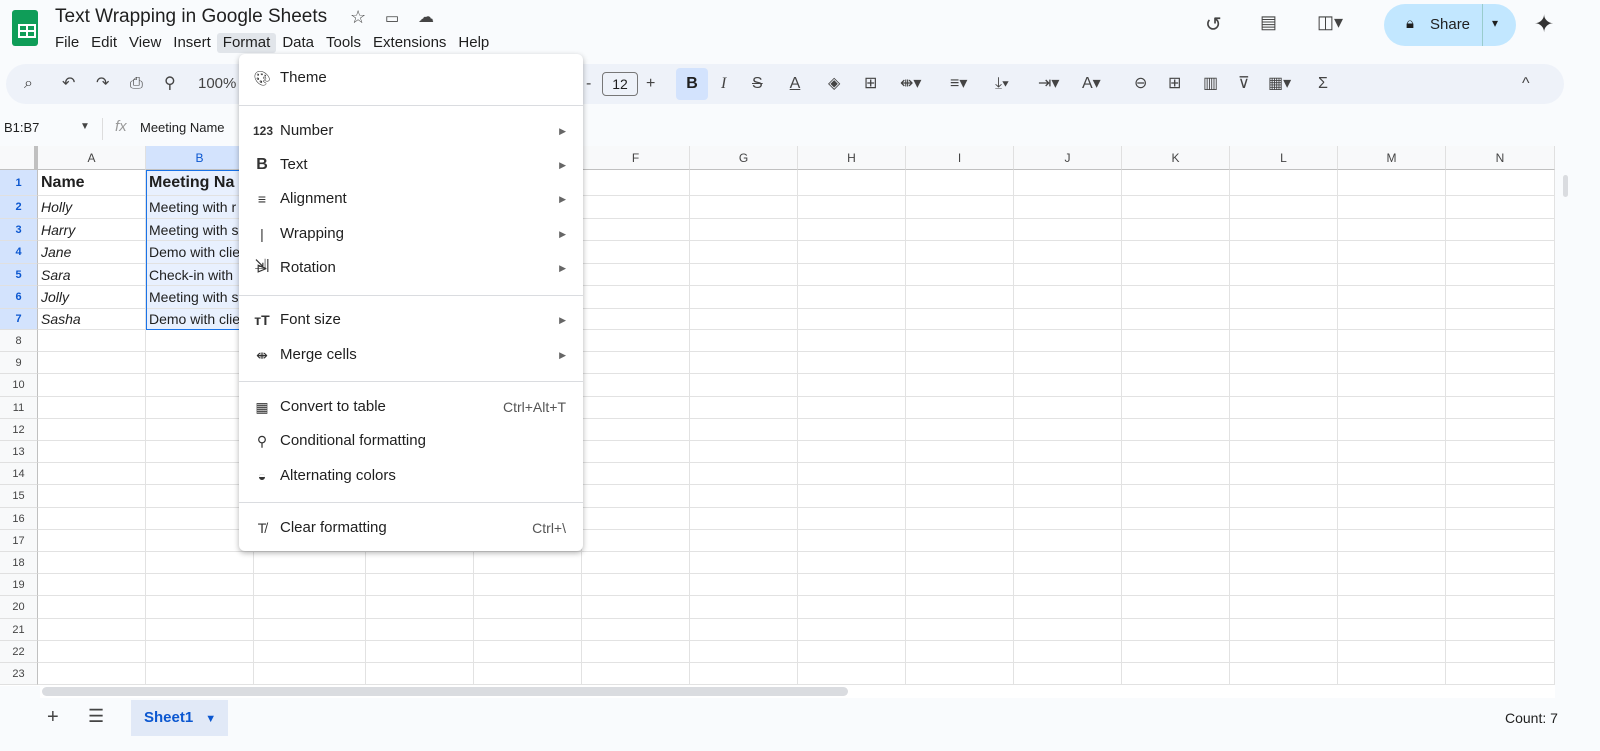  Describe the element at coordinates (200, 274) in the screenshot. I see `cell-b5: Check-in with` at that location.